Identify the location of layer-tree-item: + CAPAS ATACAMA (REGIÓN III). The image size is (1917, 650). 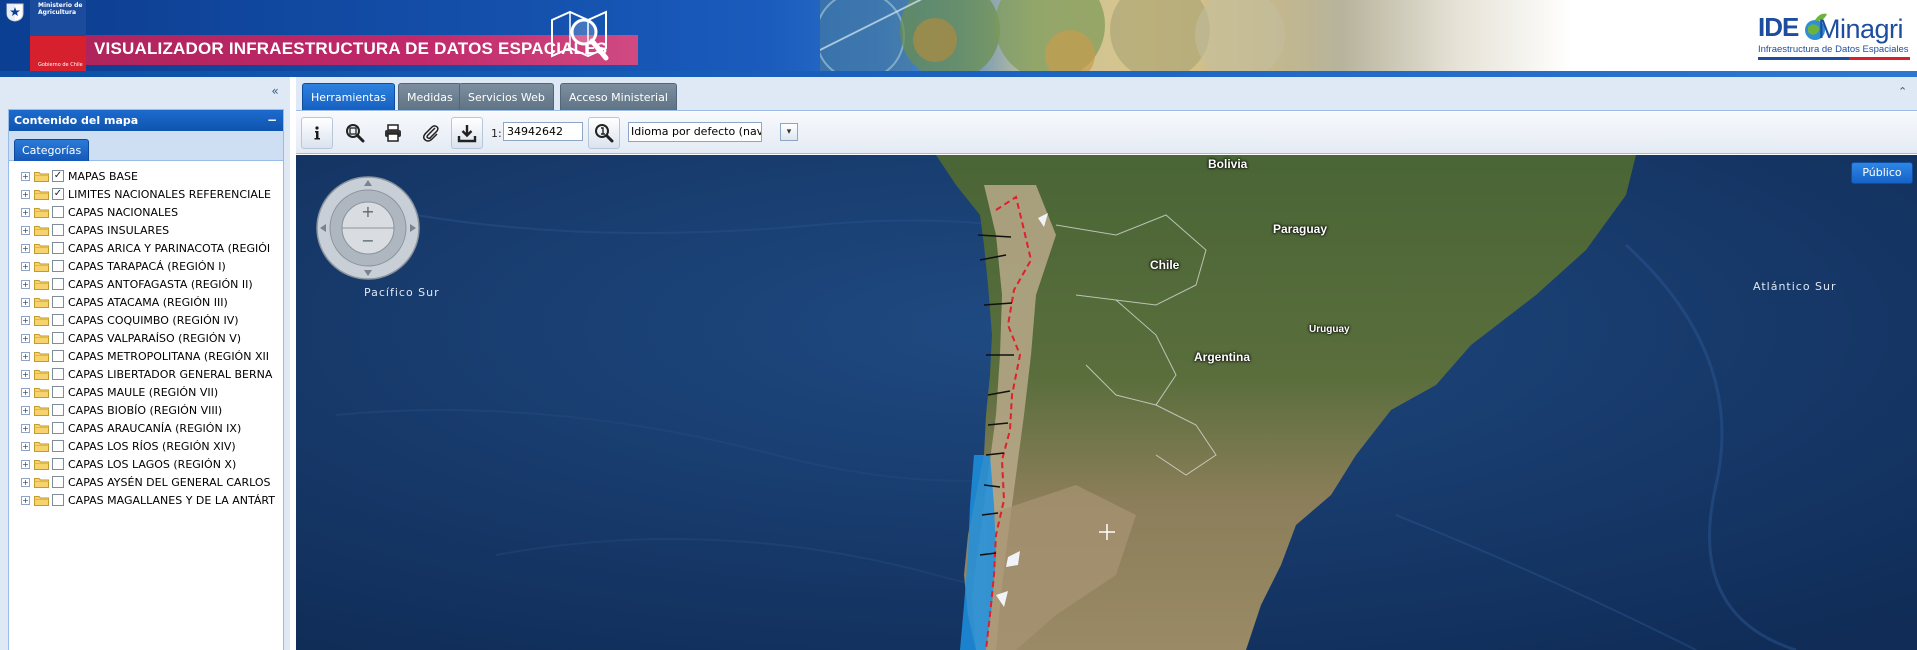
(124, 302).